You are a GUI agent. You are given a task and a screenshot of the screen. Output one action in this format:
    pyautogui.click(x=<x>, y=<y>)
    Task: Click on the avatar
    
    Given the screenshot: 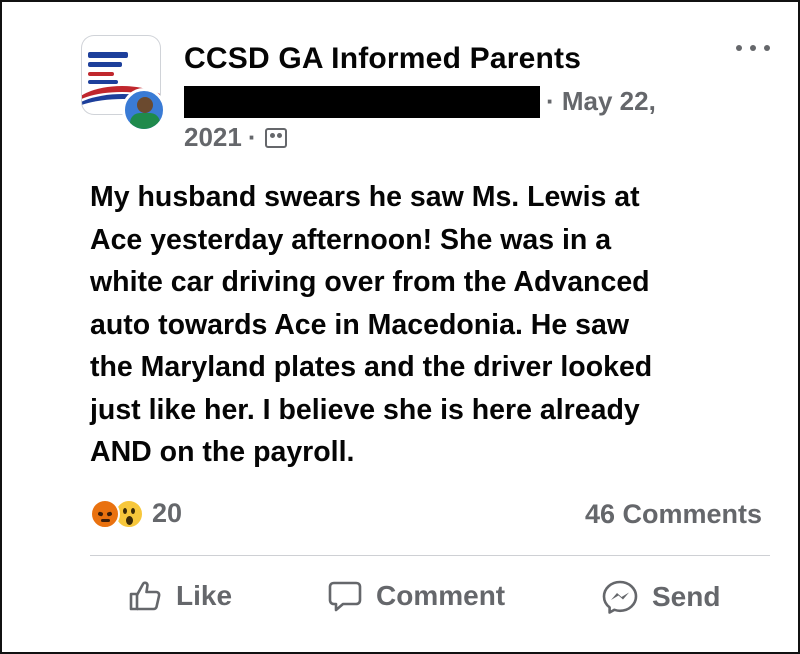 What is the action you would take?
    pyautogui.click(x=144, y=110)
    